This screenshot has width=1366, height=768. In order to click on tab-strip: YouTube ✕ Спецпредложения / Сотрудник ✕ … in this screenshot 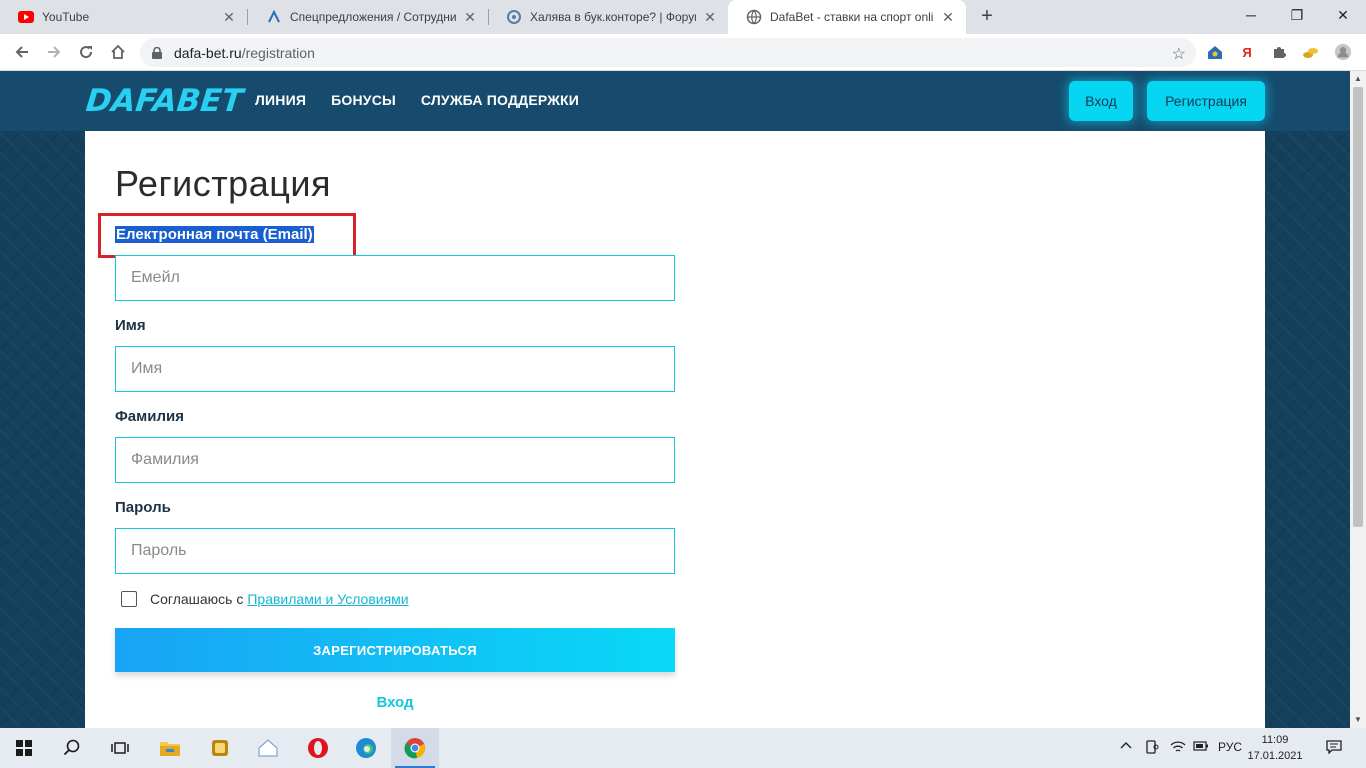, I will do `click(683, 17)`.